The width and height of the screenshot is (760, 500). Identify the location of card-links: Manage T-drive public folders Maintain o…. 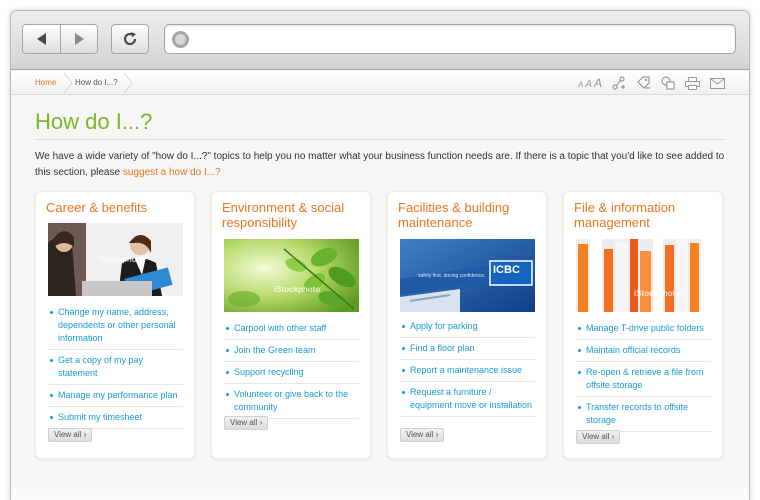
(643, 375).